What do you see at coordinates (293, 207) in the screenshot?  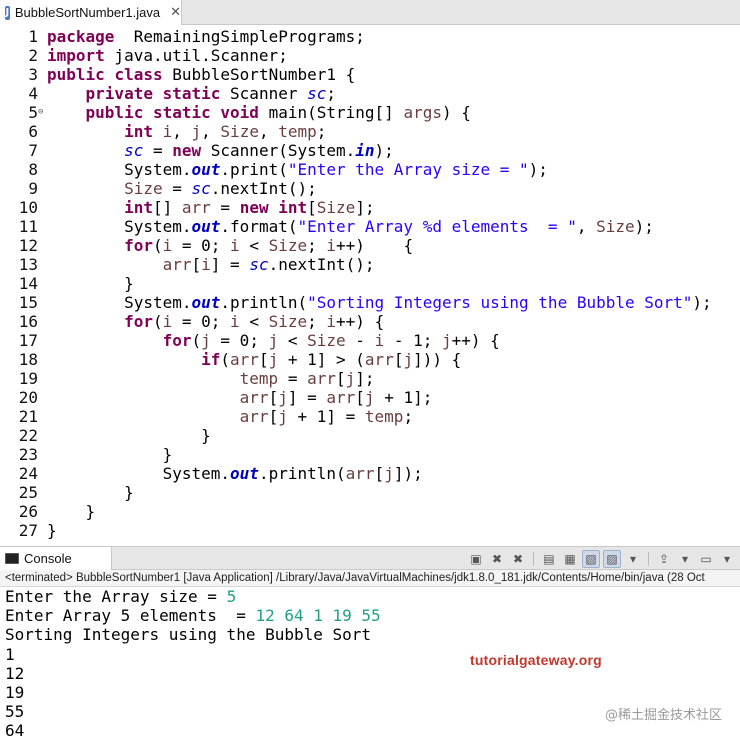 I see `code-token: int` at bounding box center [293, 207].